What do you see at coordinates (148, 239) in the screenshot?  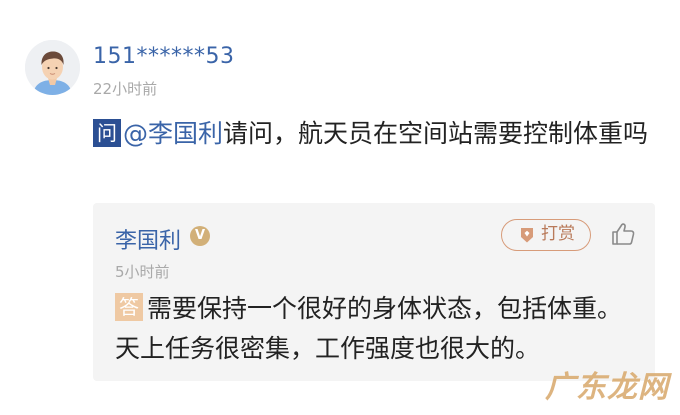 I see `reply-author: 李国利` at bounding box center [148, 239].